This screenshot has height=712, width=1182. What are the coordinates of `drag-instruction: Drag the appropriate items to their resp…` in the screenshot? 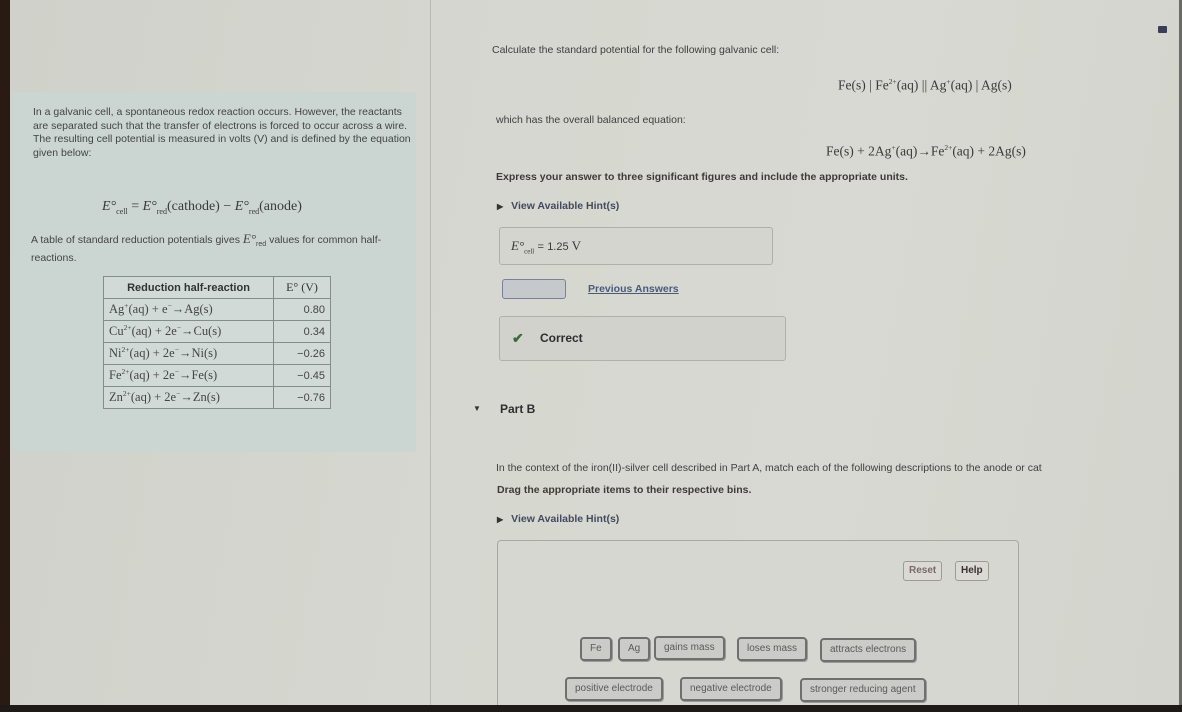 It's located at (624, 490).